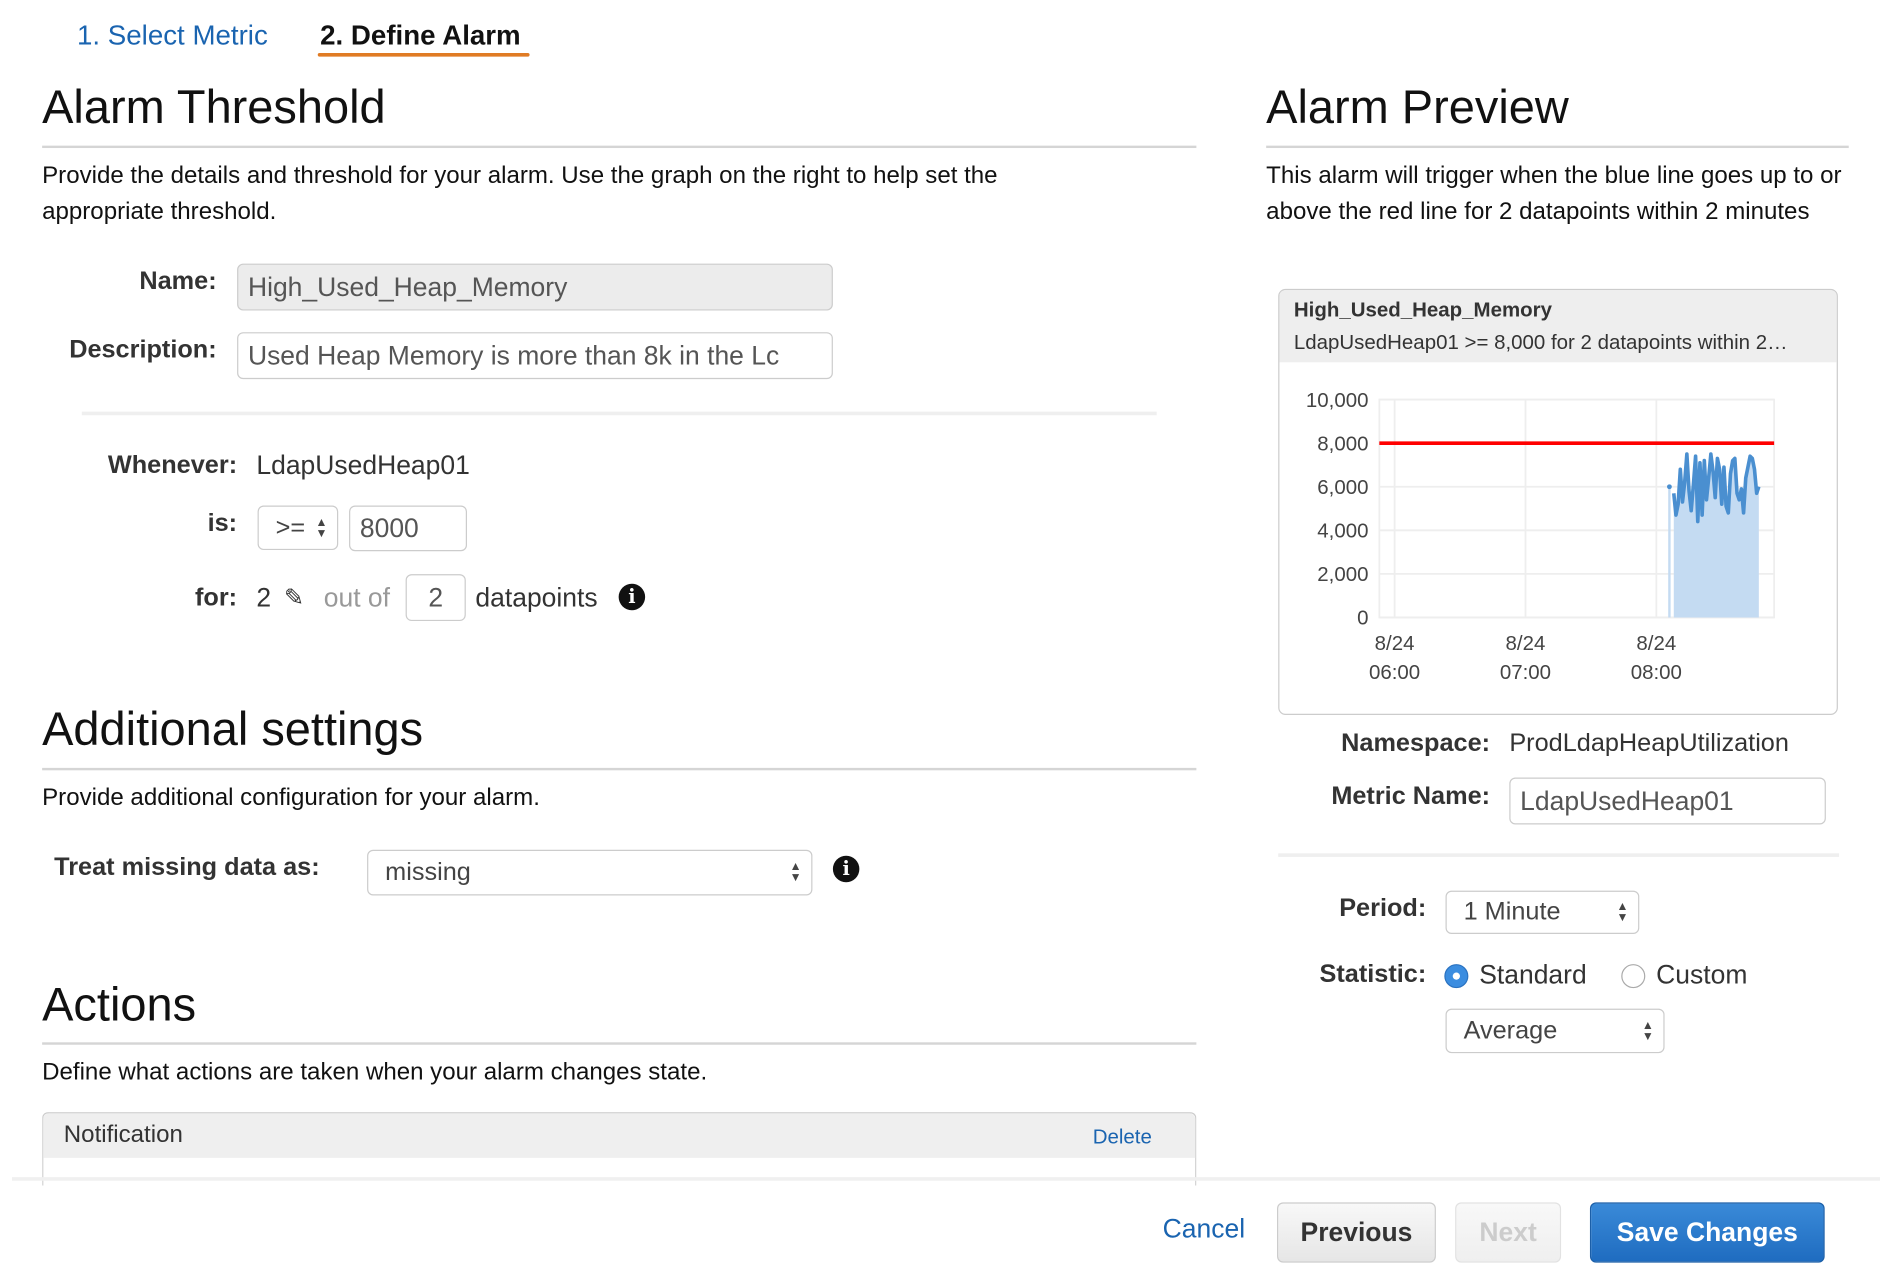 The width and height of the screenshot is (1880, 1272). Describe the element at coordinates (435, 598) in the screenshot. I see `evaluation-periods-input: 2` at that location.